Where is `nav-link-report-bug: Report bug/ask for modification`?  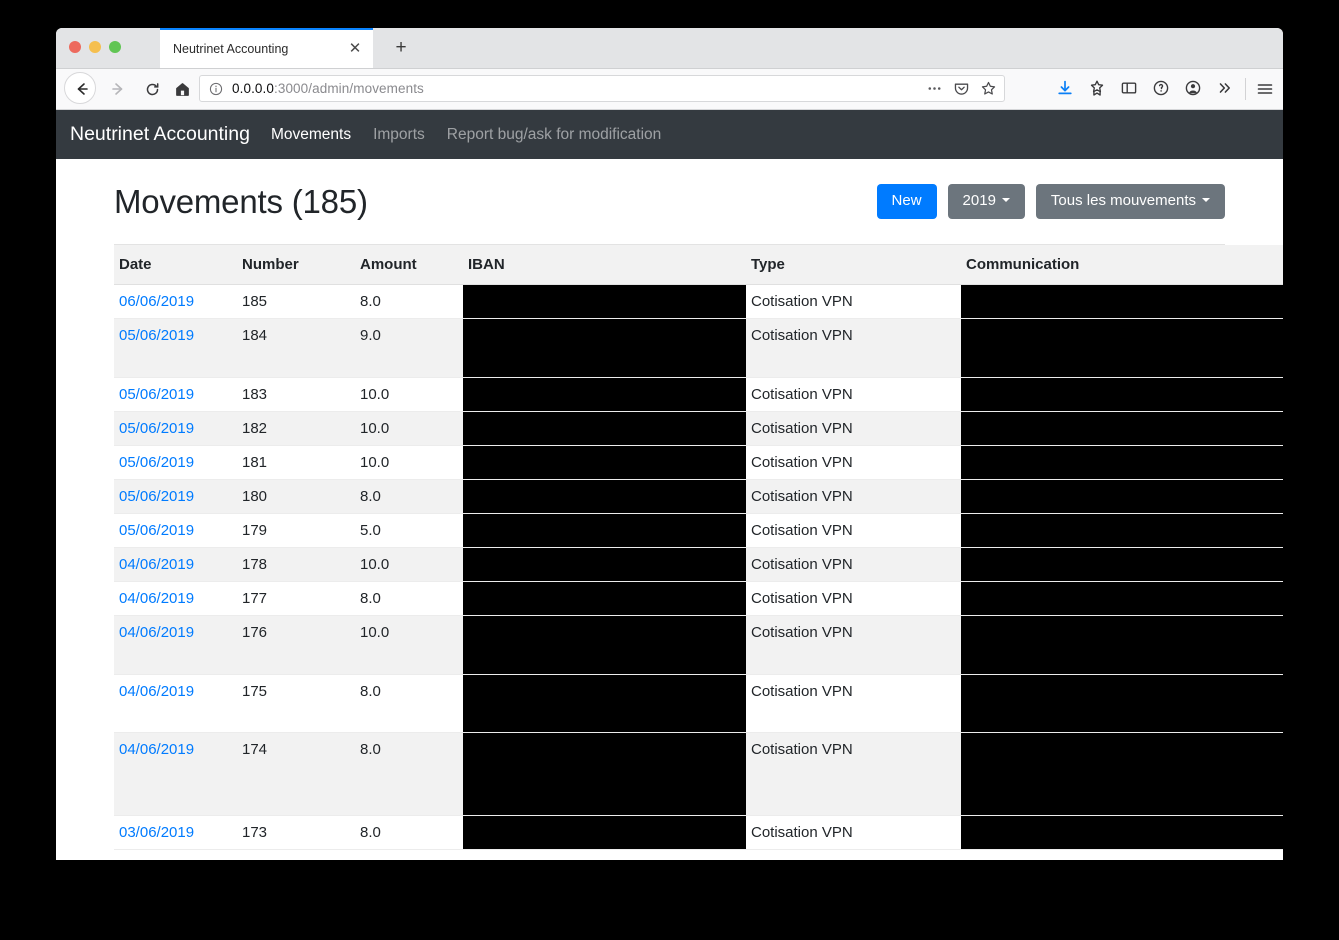
nav-link-report-bug: Report bug/ask for modification is located at coordinates (554, 135).